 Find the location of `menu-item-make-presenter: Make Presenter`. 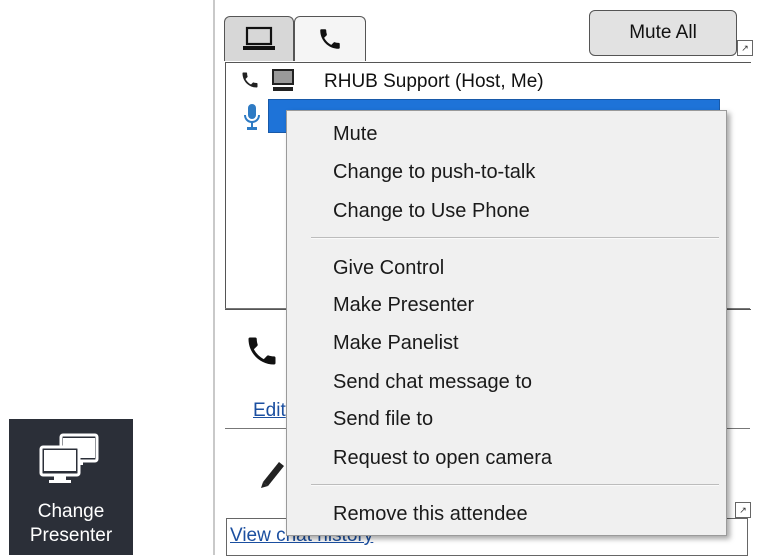

menu-item-make-presenter: Make Presenter is located at coordinates (403, 305).